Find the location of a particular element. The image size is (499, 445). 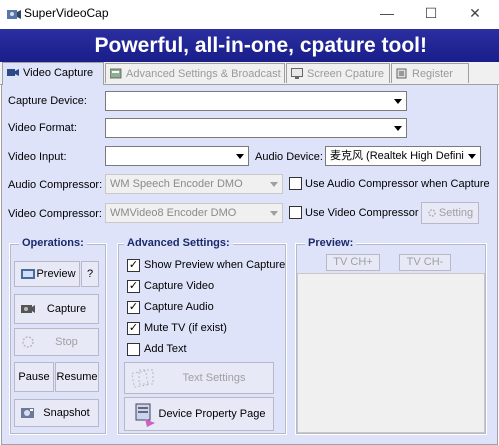

tab-advanced-settings: Advanced Settings & Broadcast is located at coordinates (195, 73).